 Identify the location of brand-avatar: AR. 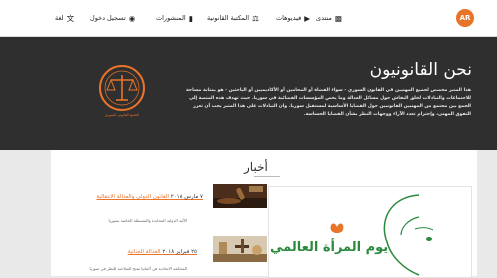
(465, 18).